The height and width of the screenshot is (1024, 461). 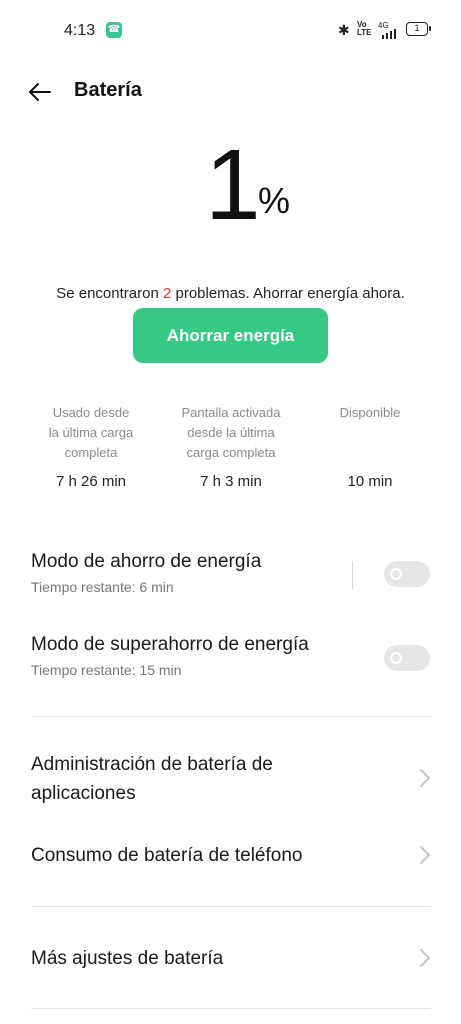 What do you see at coordinates (108, 90) in the screenshot?
I see `page-title: Batería` at bounding box center [108, 90].